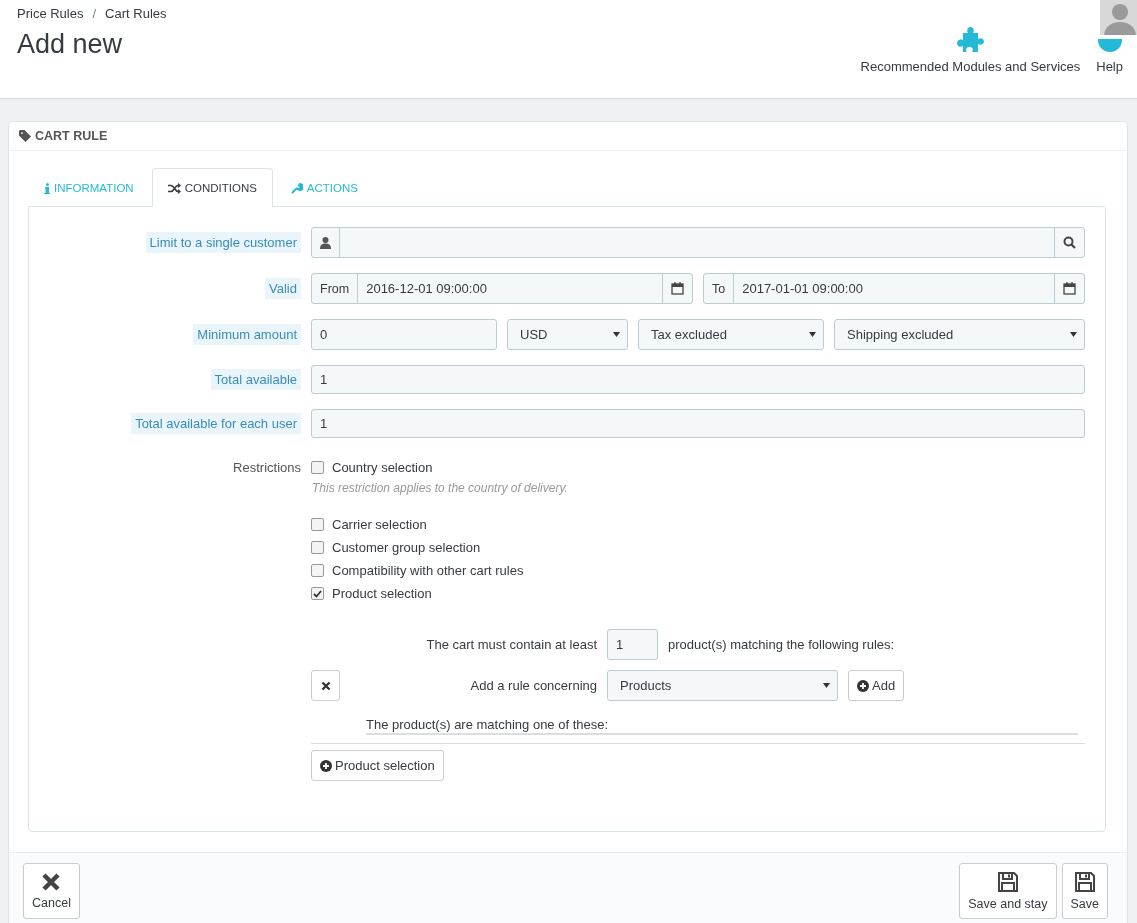 This screenshot has height=923, width=1137. What do you see at coordinates (212, 187) in the screenshot?
I see `tab: CONDITIONS` at bounding box center [212, 187].